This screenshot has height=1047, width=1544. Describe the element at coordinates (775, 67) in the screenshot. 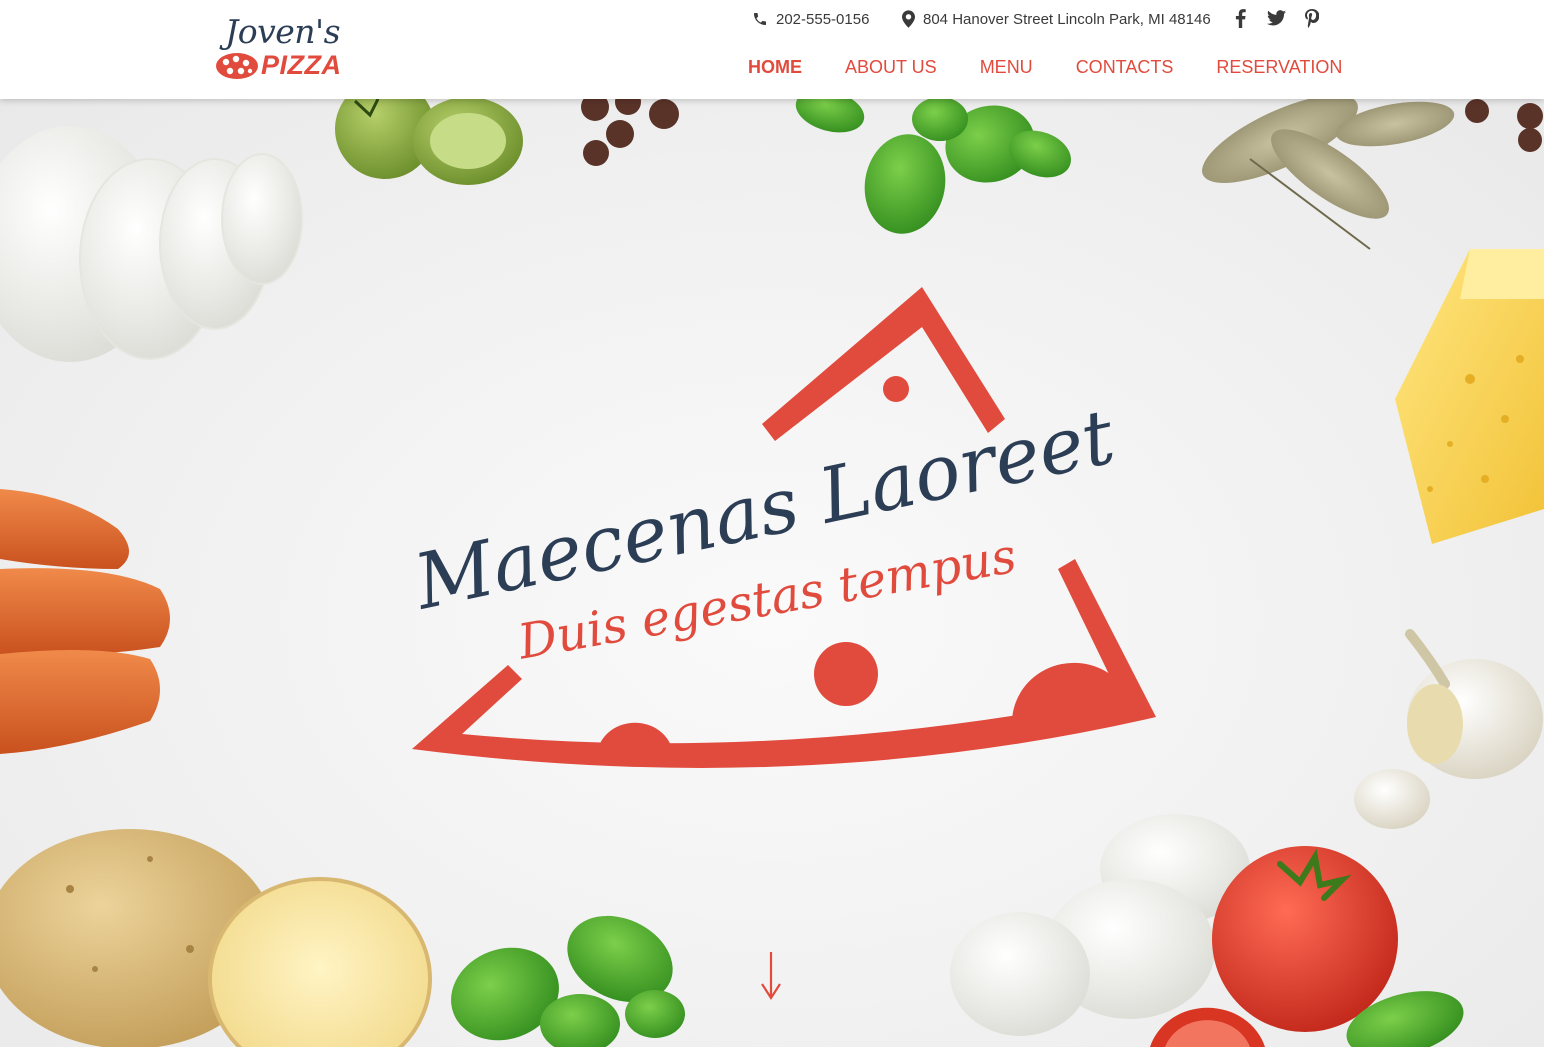

I see `nav-home: HOME` at that location.